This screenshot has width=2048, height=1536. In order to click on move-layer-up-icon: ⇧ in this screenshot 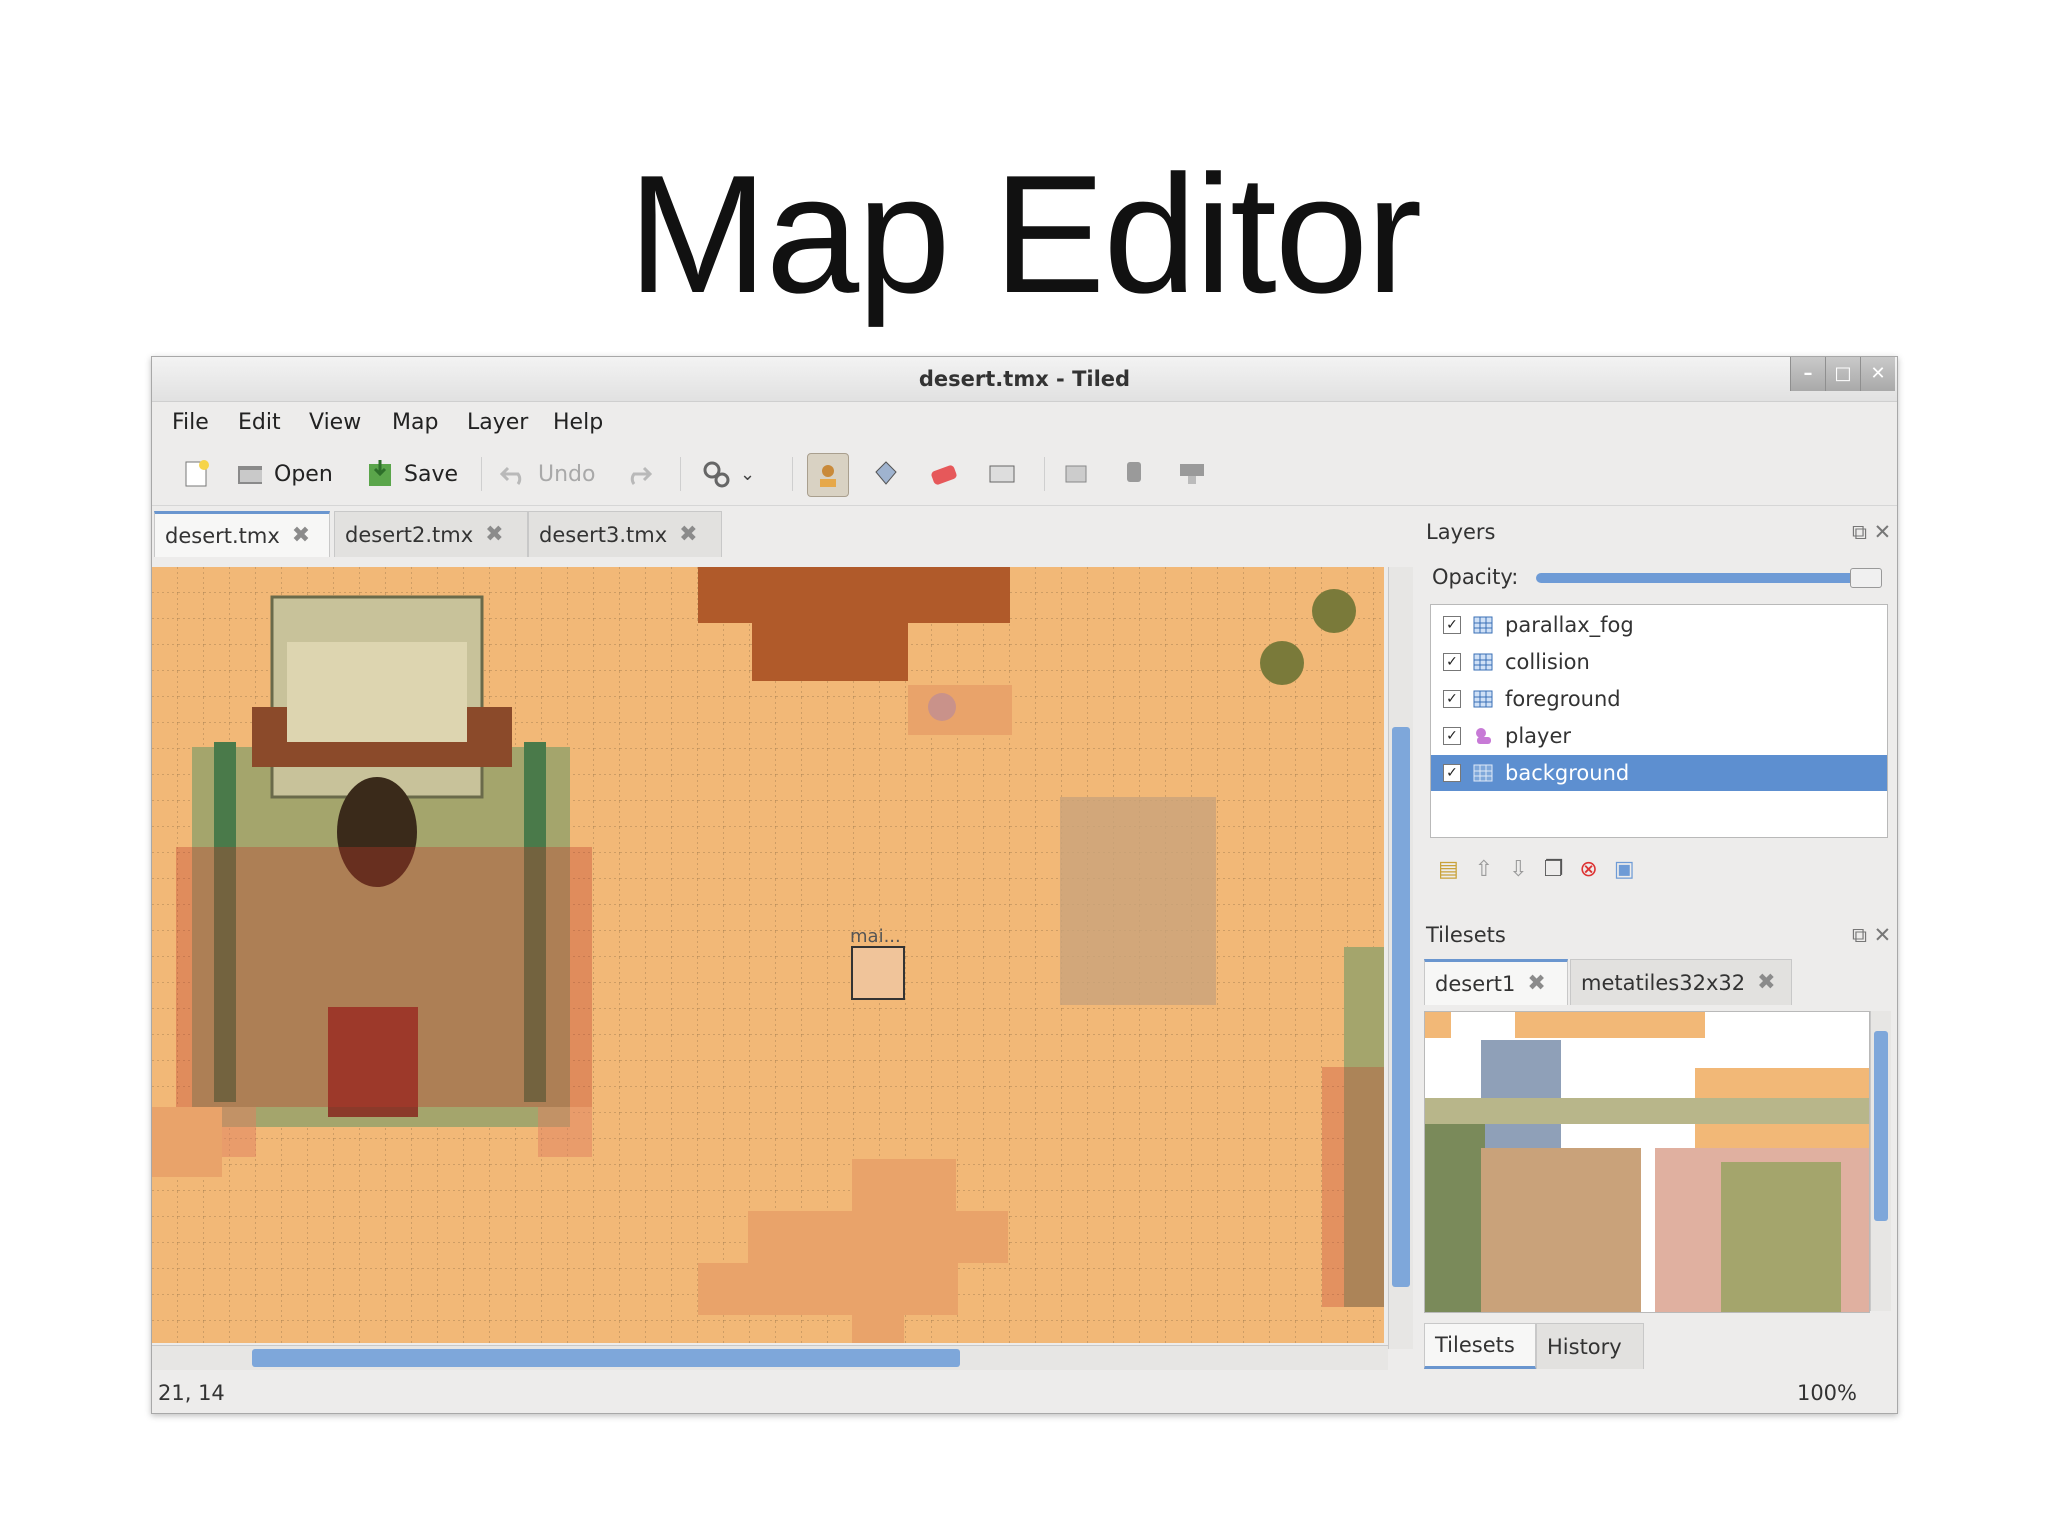, I will do `click(1484, 869)`.